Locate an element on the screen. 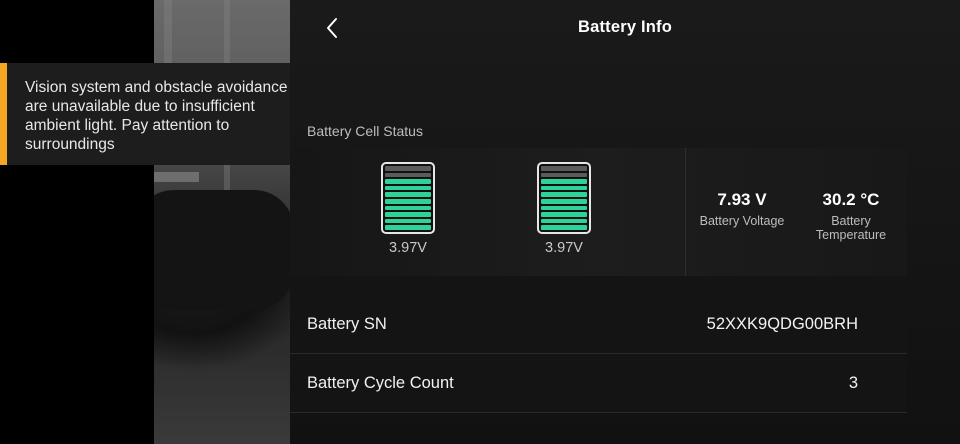 The height and width of the screenshot is (444, 960). battery-cycle-count-row: Battery Cycle Count 3 is located at coordinates (598, 383).